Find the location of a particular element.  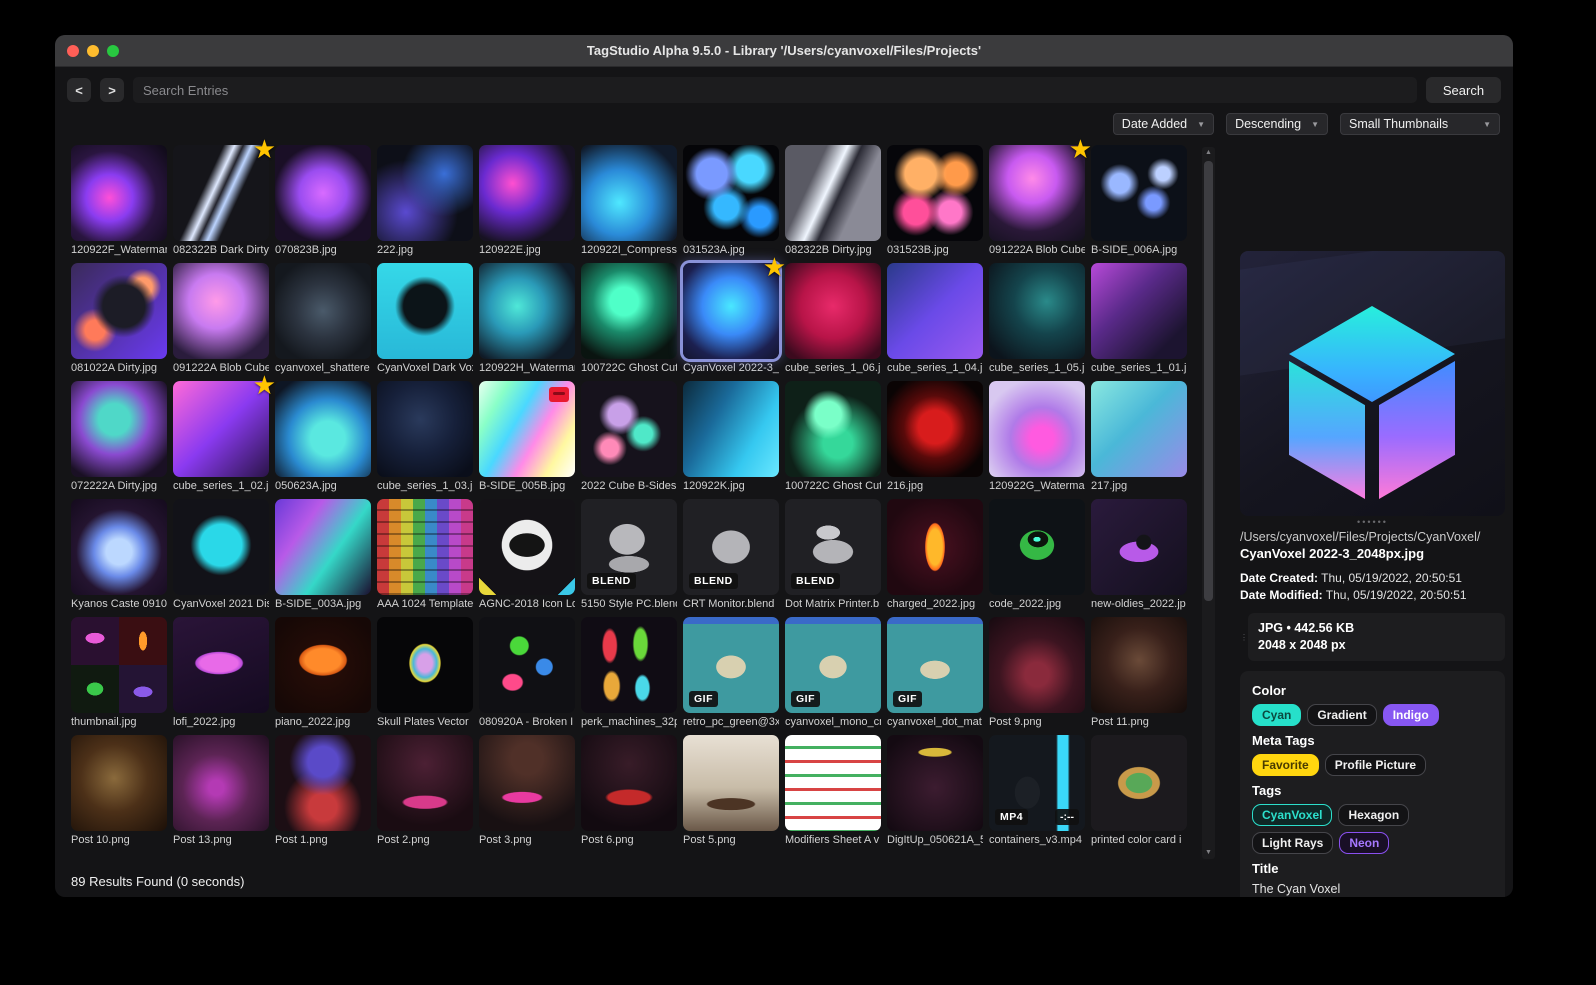

thumbnail-image: ★ is located at coordinates (1040, 188).